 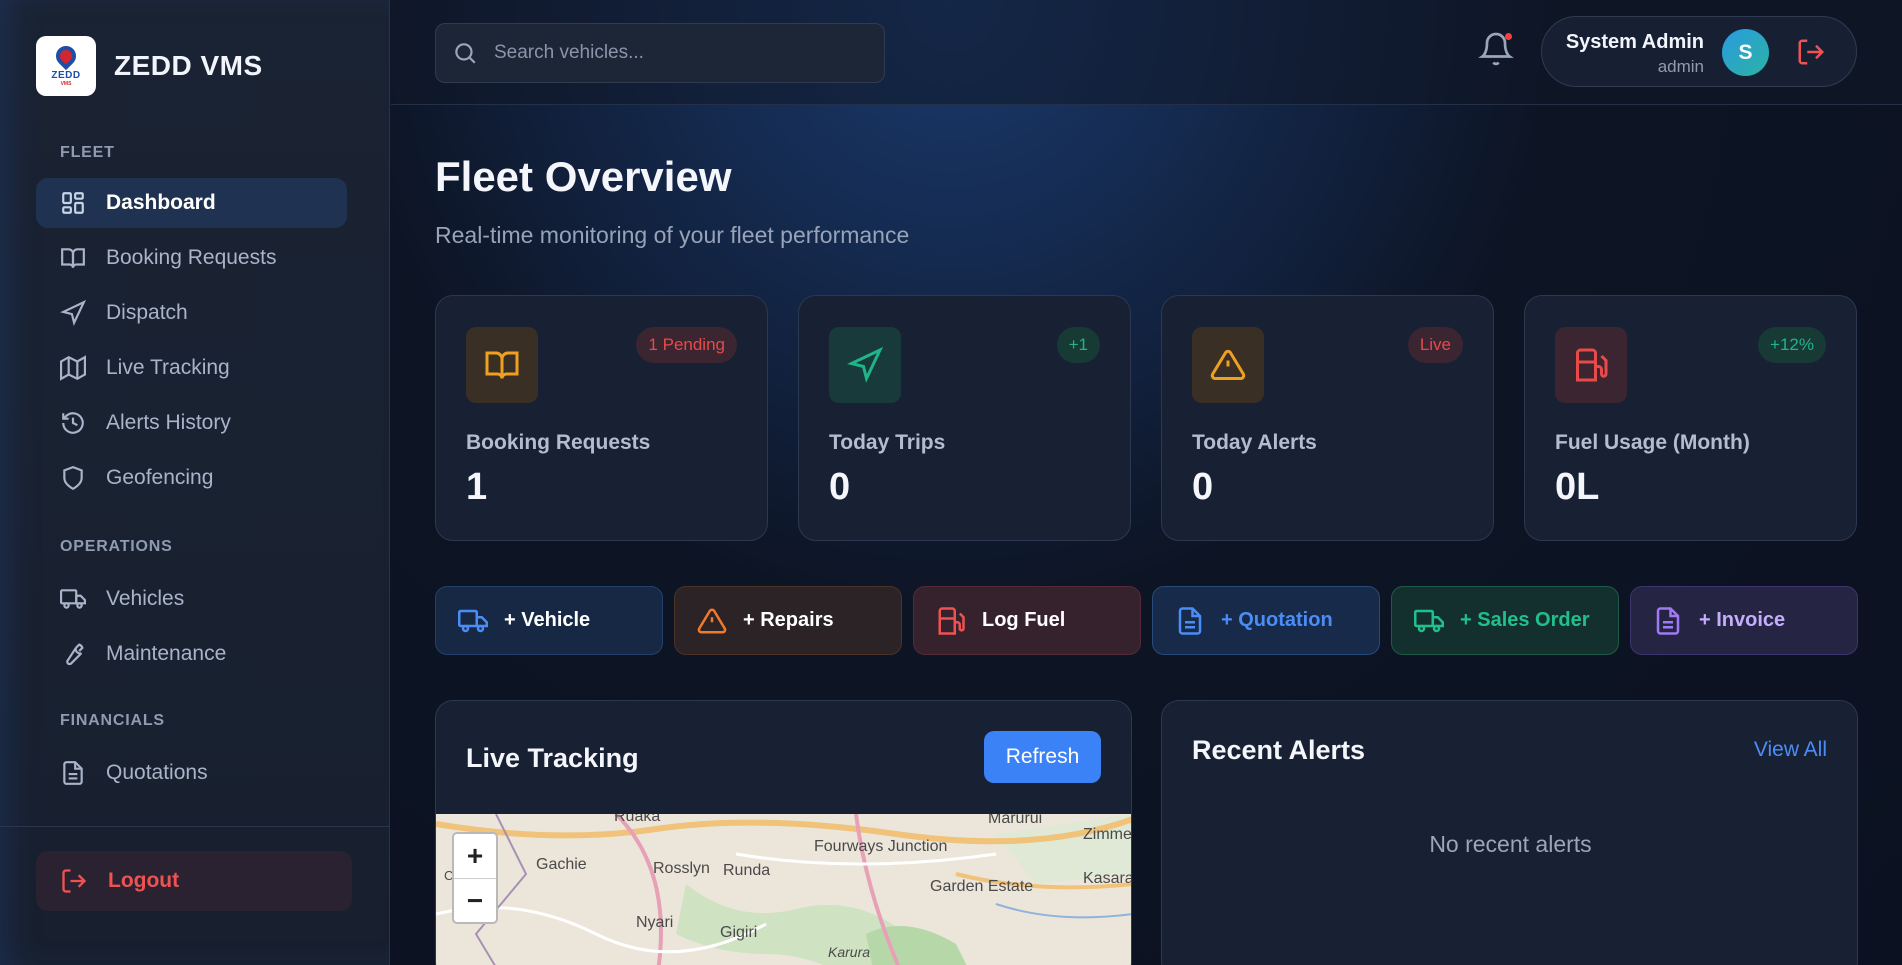 I want to click on logout-label: Logout, so click(x=144, y=880).